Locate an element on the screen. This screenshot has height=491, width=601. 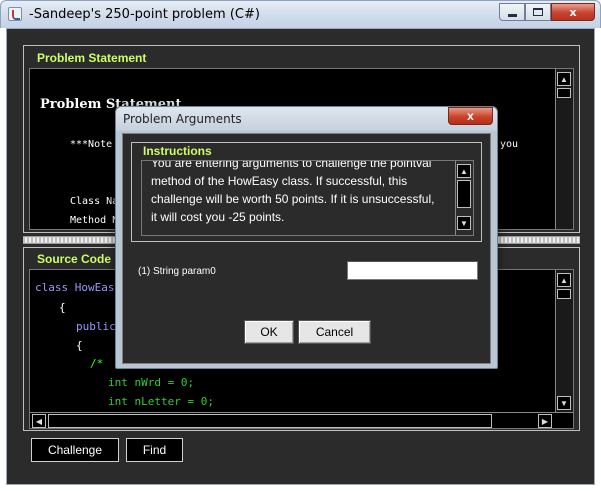
code-line: int nLetter = 0; is located at coordinates (161, 401).